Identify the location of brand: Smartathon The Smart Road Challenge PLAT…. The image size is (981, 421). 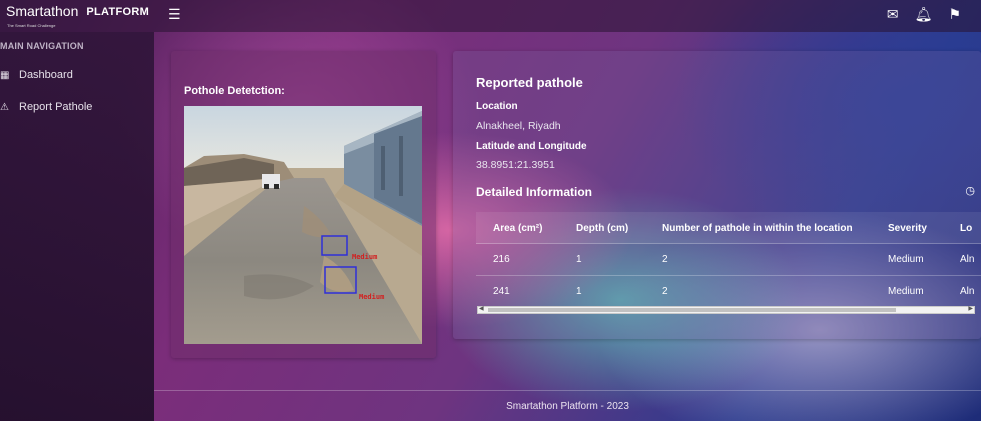
(78, 15).